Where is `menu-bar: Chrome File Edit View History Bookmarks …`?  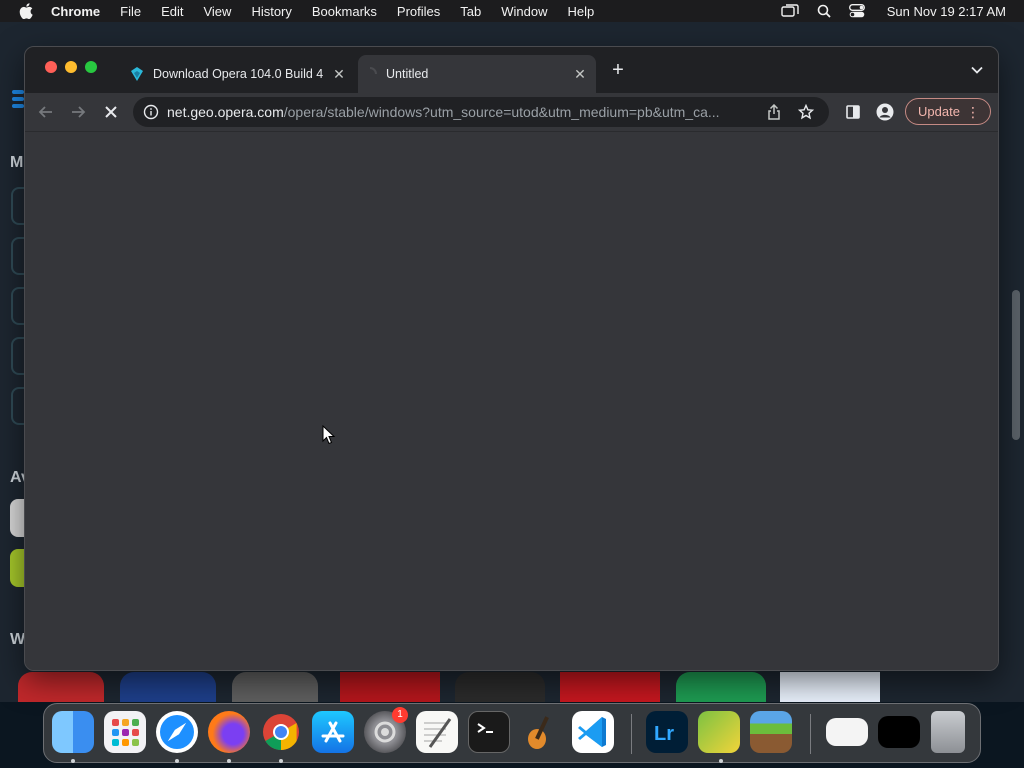
menu-bar: Chrome File Edit View History Bookmarks … is located at coordinates (512, 11).